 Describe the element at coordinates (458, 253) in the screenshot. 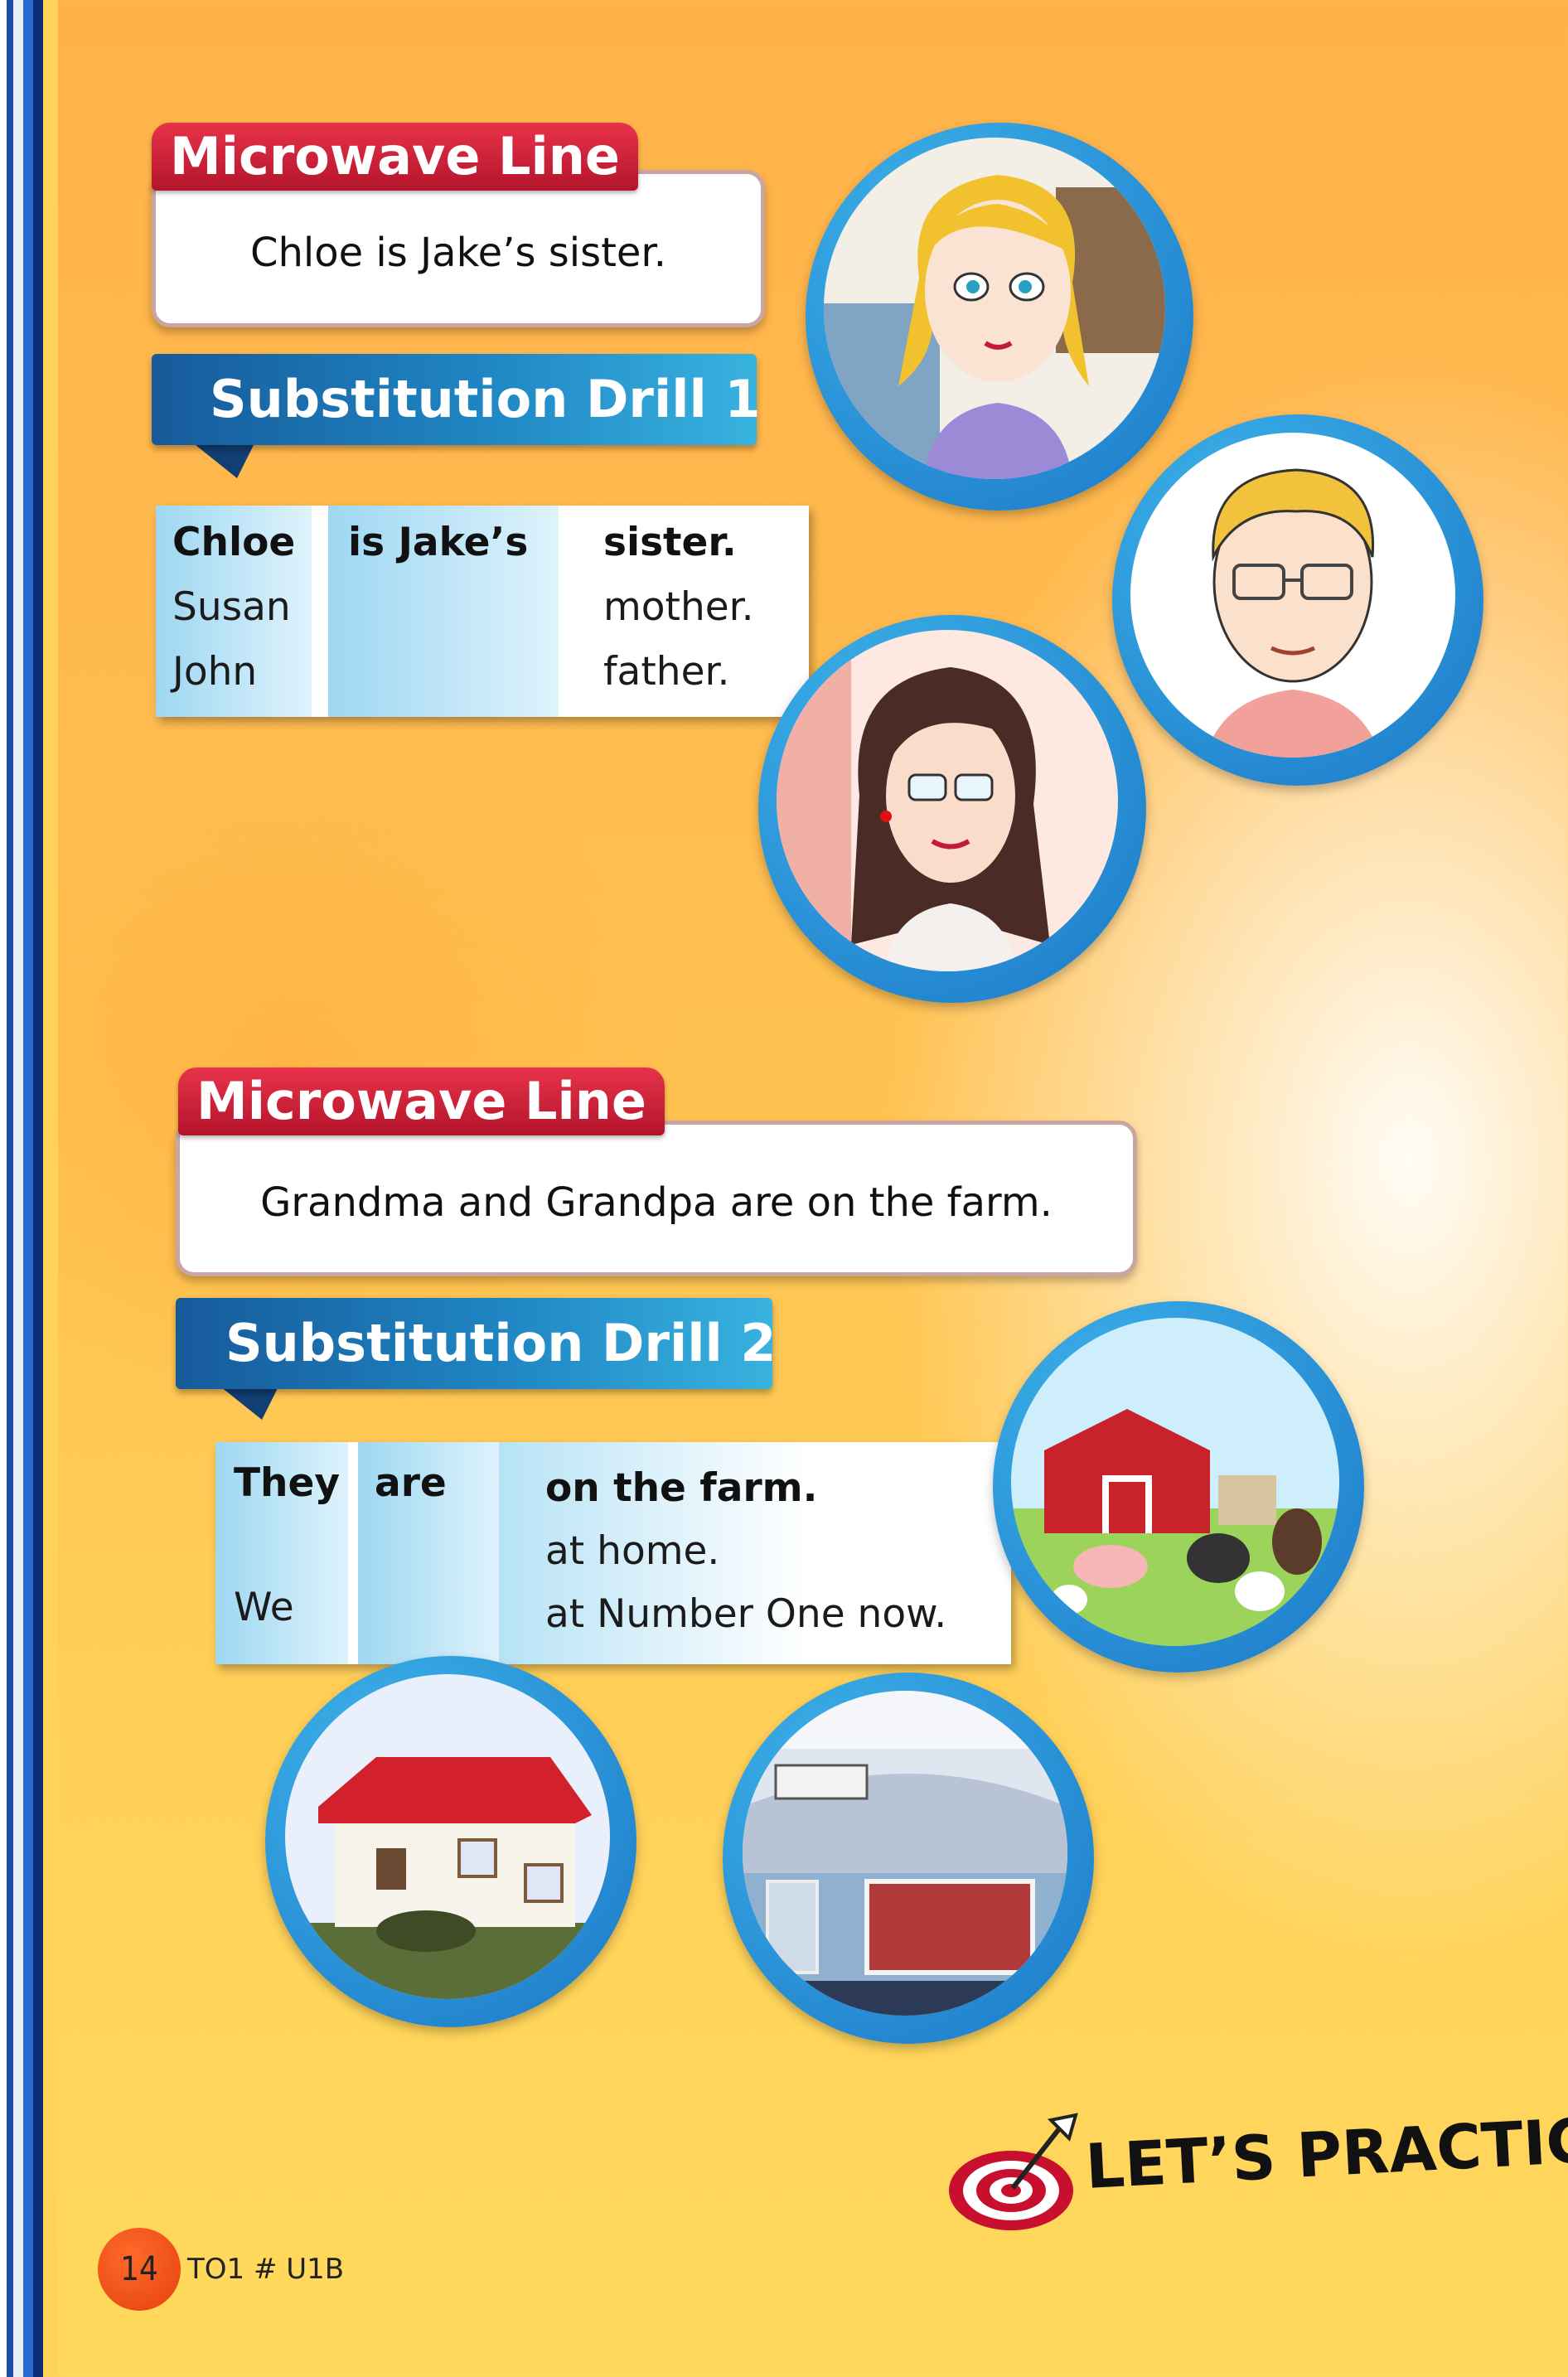

I see `microwave-line-text-1: Chloe is Jake’s sister.` at that location.